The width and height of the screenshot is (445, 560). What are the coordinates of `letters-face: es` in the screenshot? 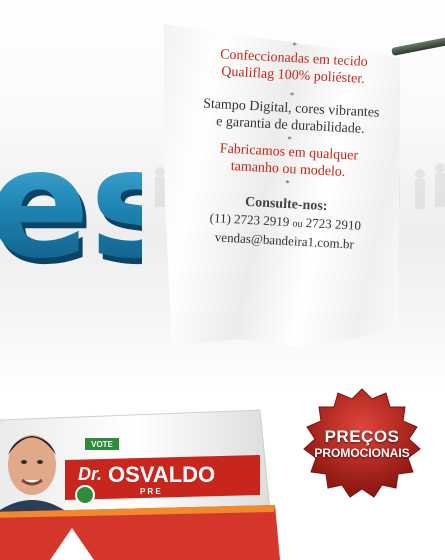 It's located at (71, 202).